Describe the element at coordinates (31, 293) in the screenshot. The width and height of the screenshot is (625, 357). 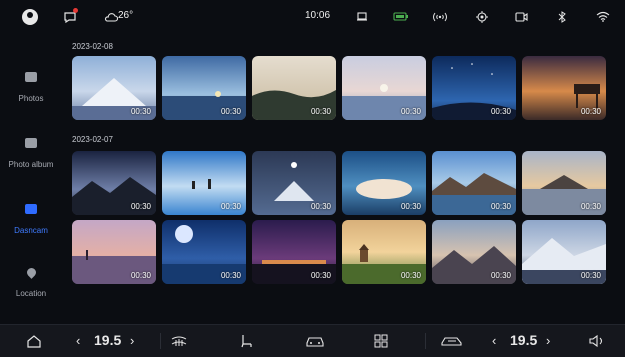
I see `sidebar-item-label: Location` at that location.